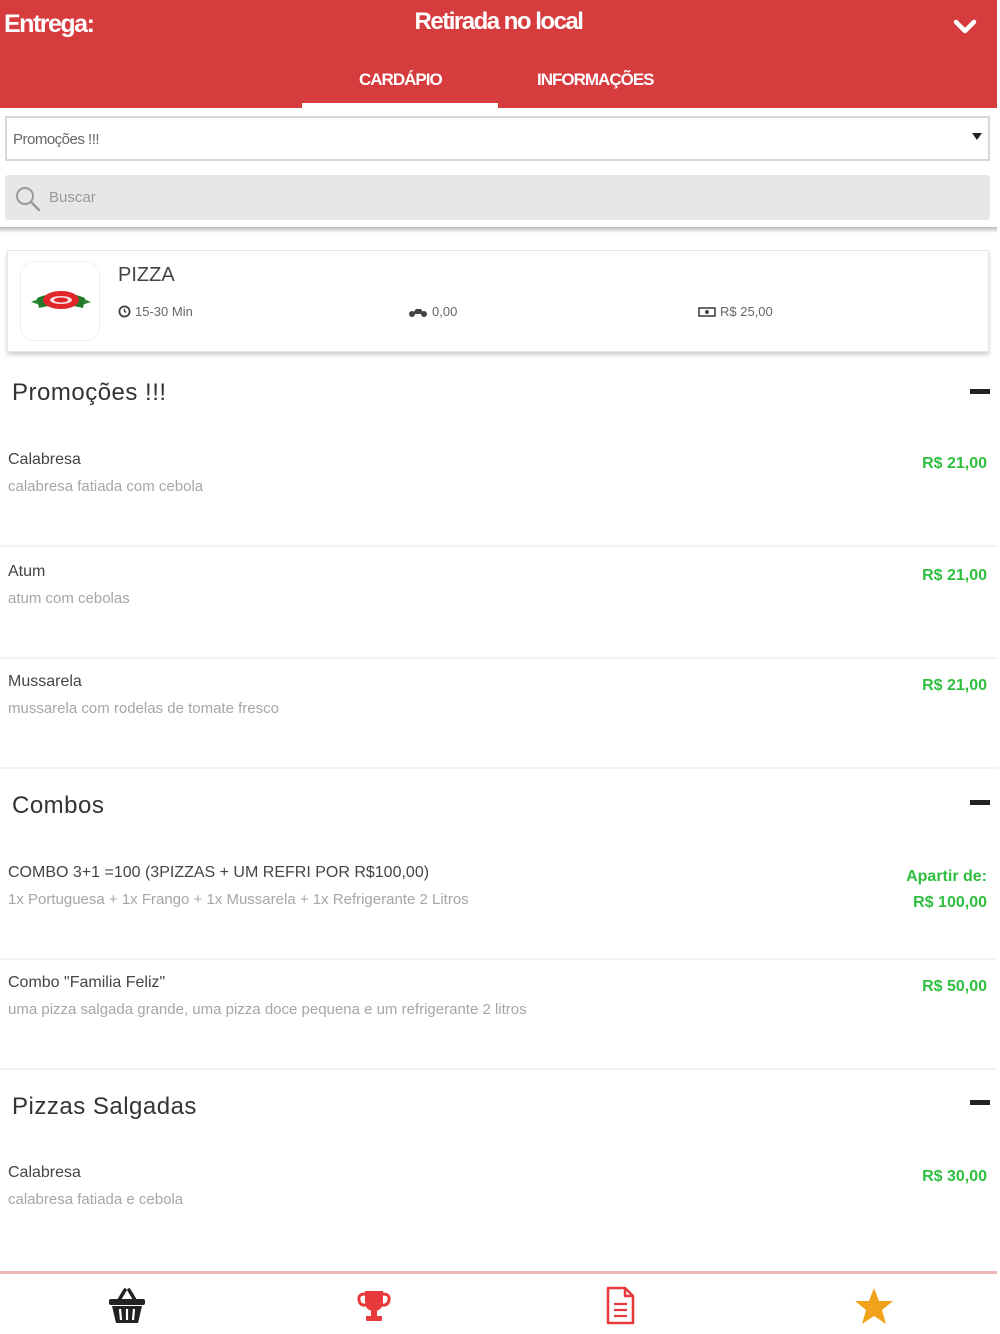 This screenshot has width=1000, height=1334. What do you see at coordinates (401, 80) in the screenshot?
I see `tab-cardapio: CARDÁPIO` at bounding box center [401, 80].